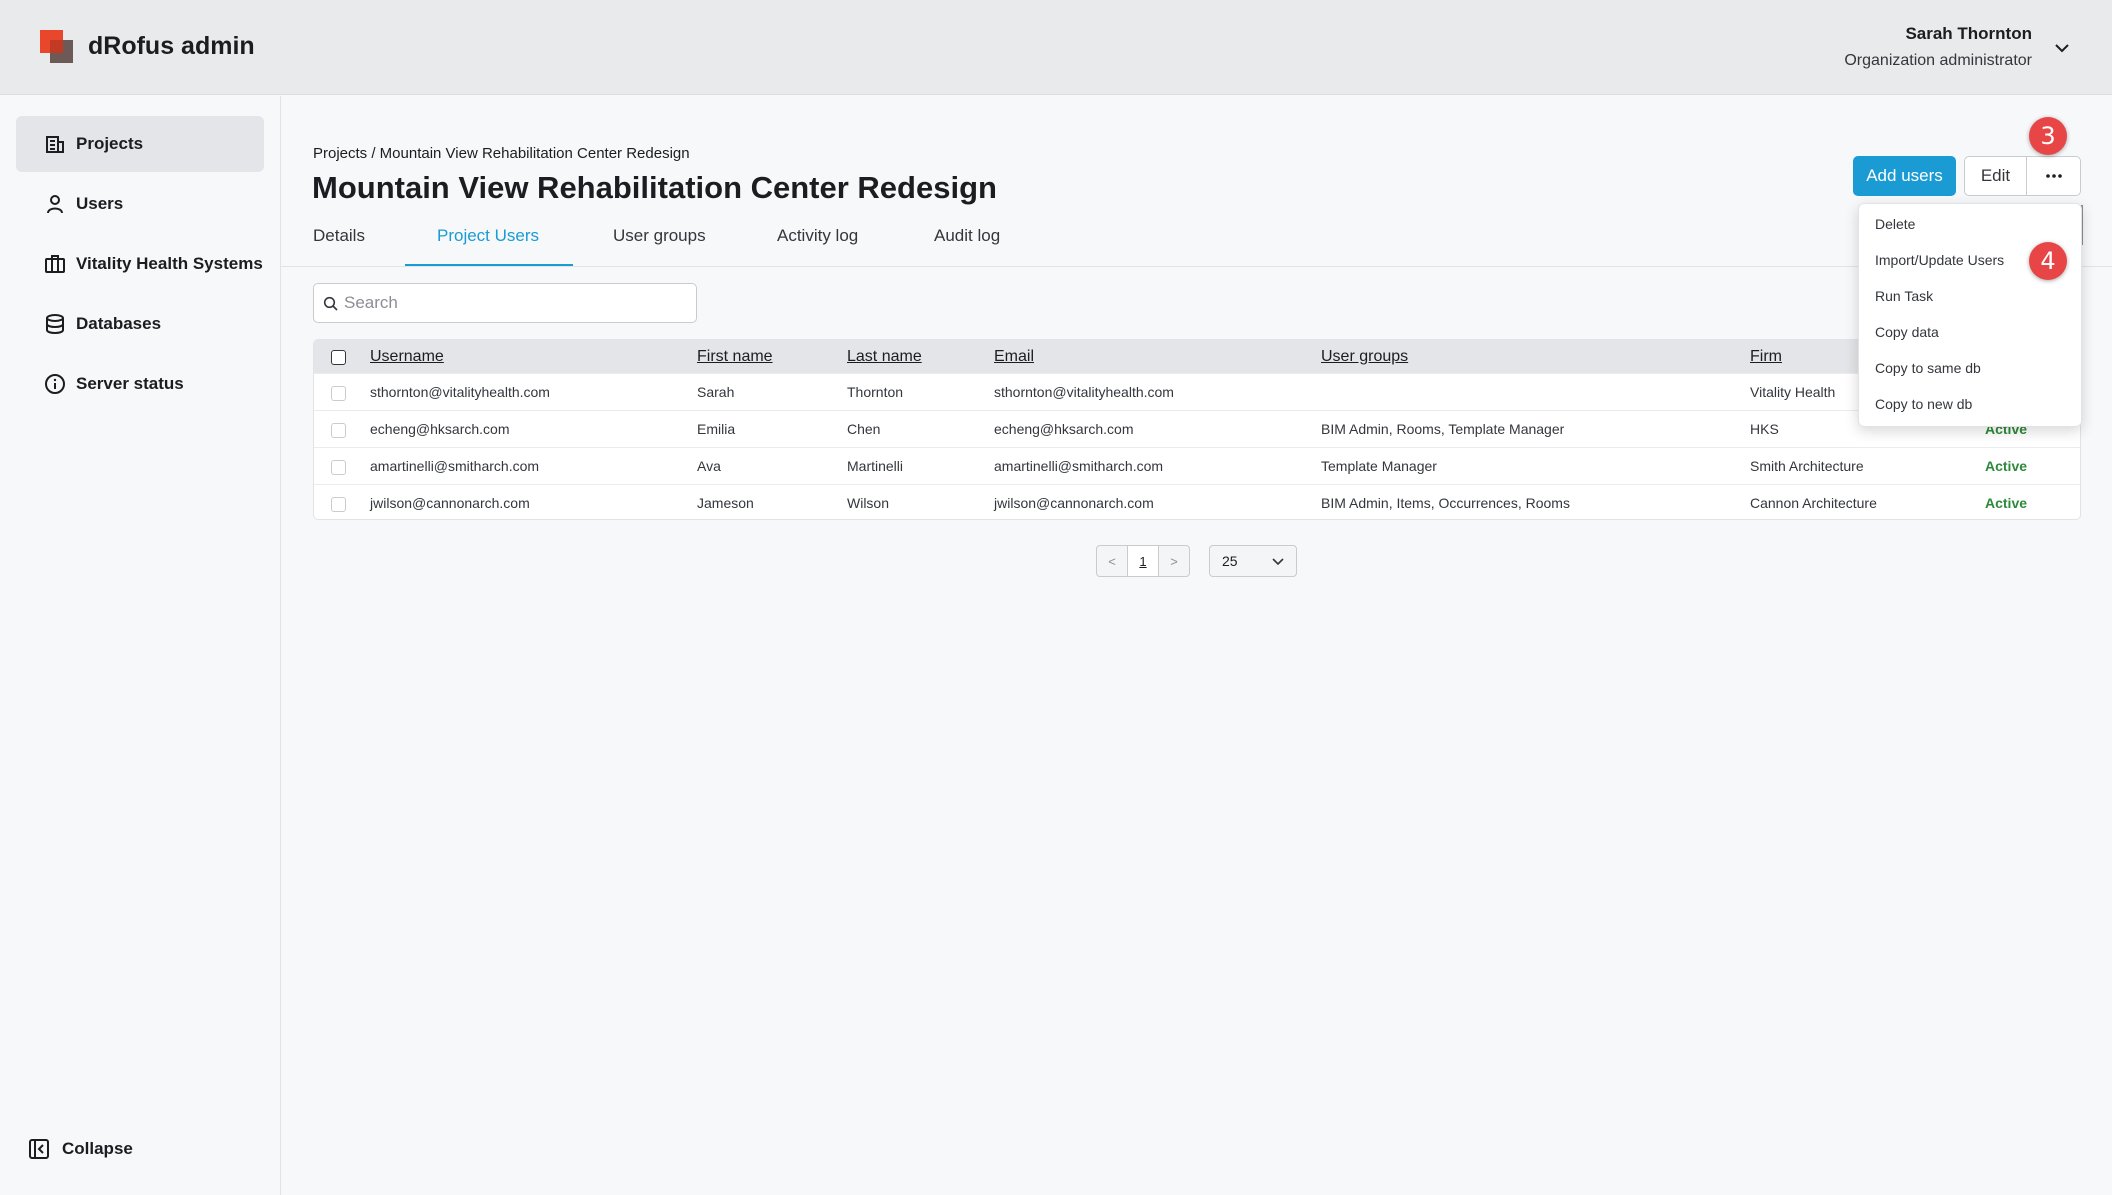 The width and height of the screenshot is (2112, 1195). What do you see at coordinates (875, 392) in the screenshot?
I see `cell-last-name: Thornton` at bounding box center [875, 392].